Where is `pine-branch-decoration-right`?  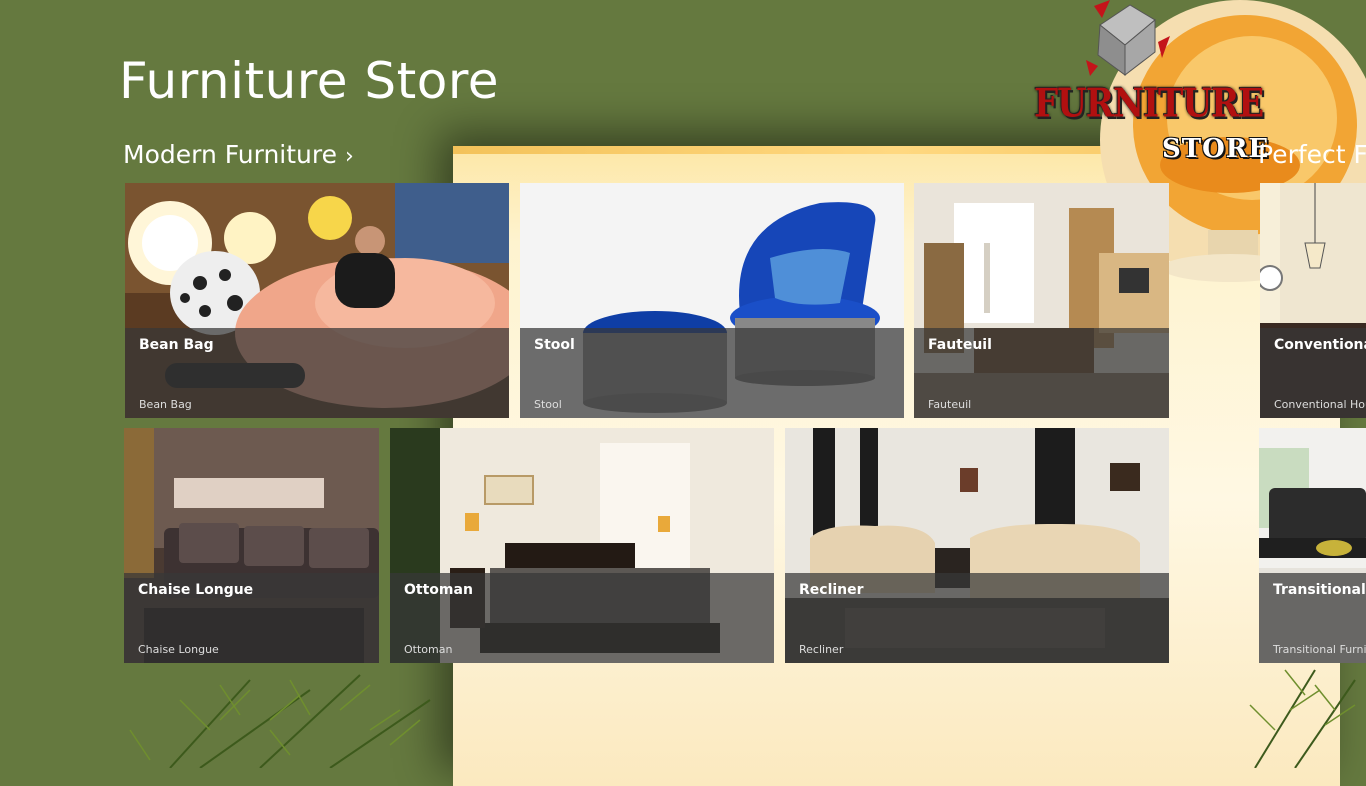 pine-branch-decoration-right is located at coordinates (1302, 718).